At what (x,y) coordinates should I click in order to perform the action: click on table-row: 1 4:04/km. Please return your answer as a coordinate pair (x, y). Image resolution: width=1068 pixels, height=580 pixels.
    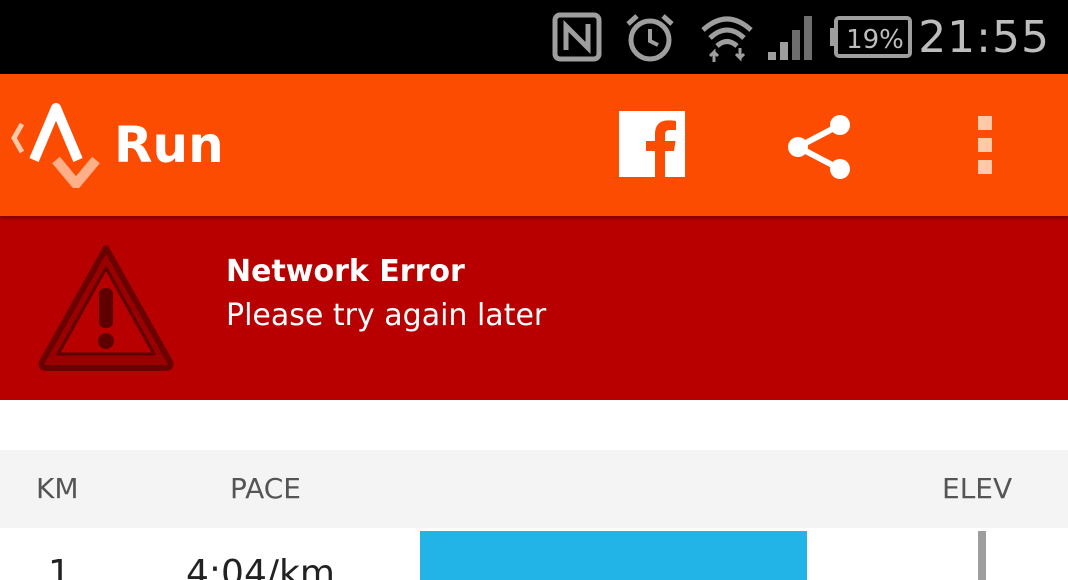
    Looking at the image, I should click on (534, 554).